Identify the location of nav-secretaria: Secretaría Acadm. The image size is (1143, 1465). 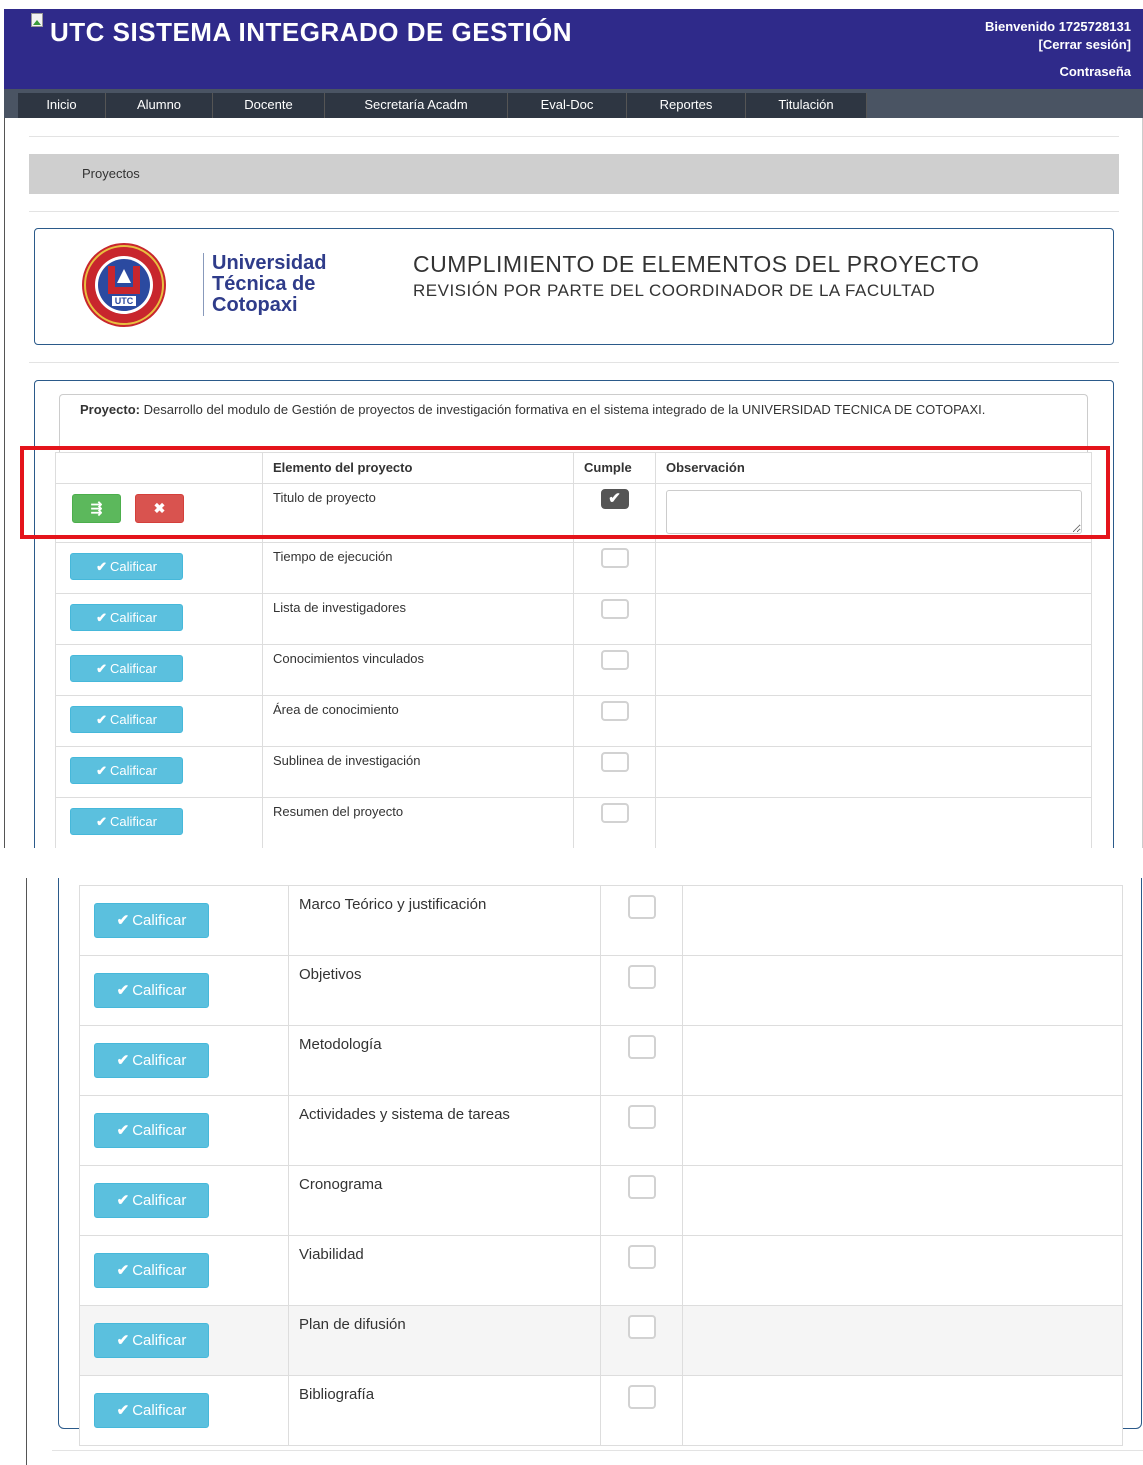
(416, 105).